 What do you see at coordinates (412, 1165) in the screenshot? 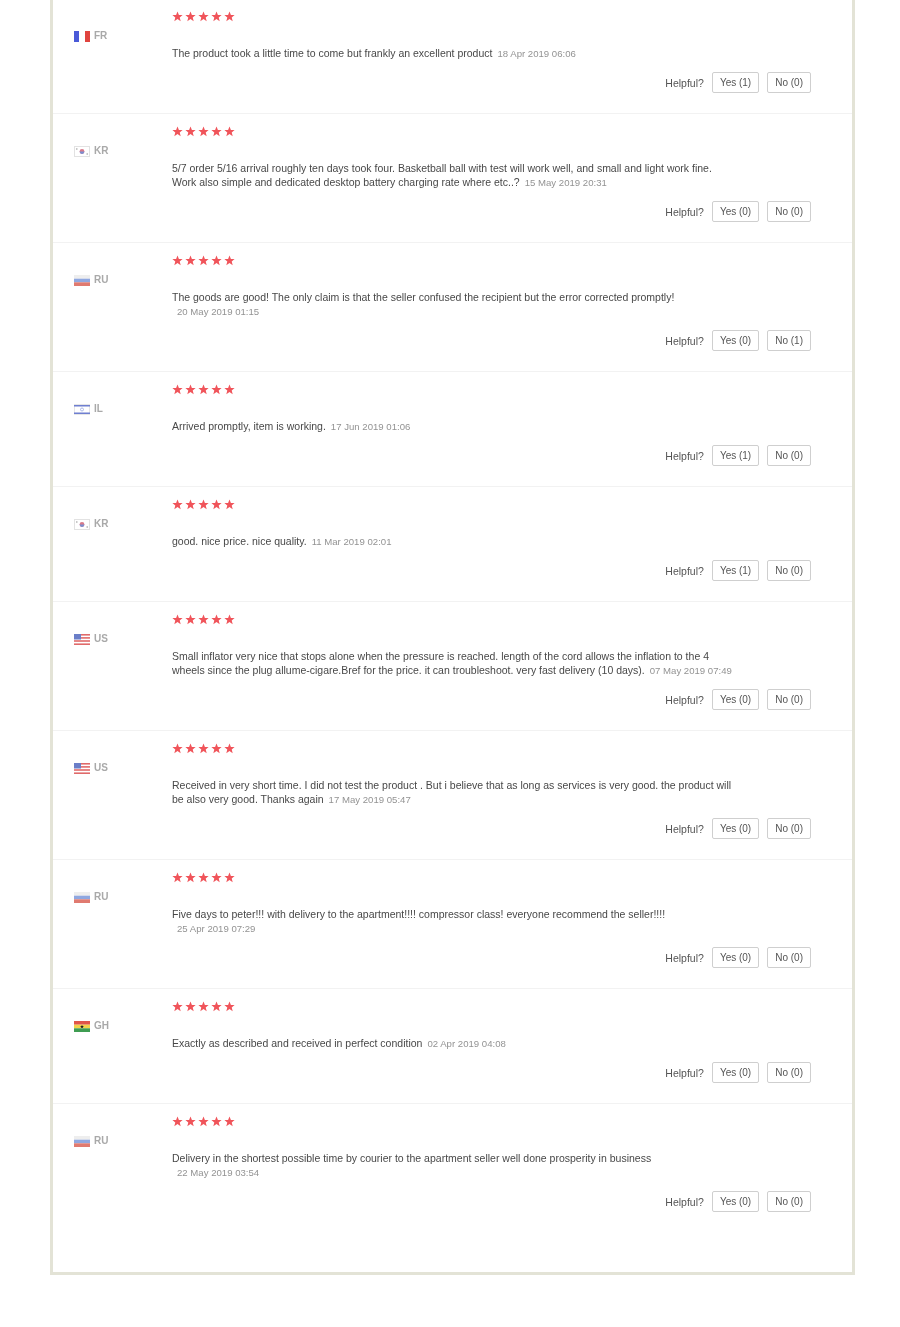
I see `review-text: Delivery in the shortest possible time by courier to the apartment seller well done prosperity in business 22 May 2019 03:54` at bounding box center [412, 1165].